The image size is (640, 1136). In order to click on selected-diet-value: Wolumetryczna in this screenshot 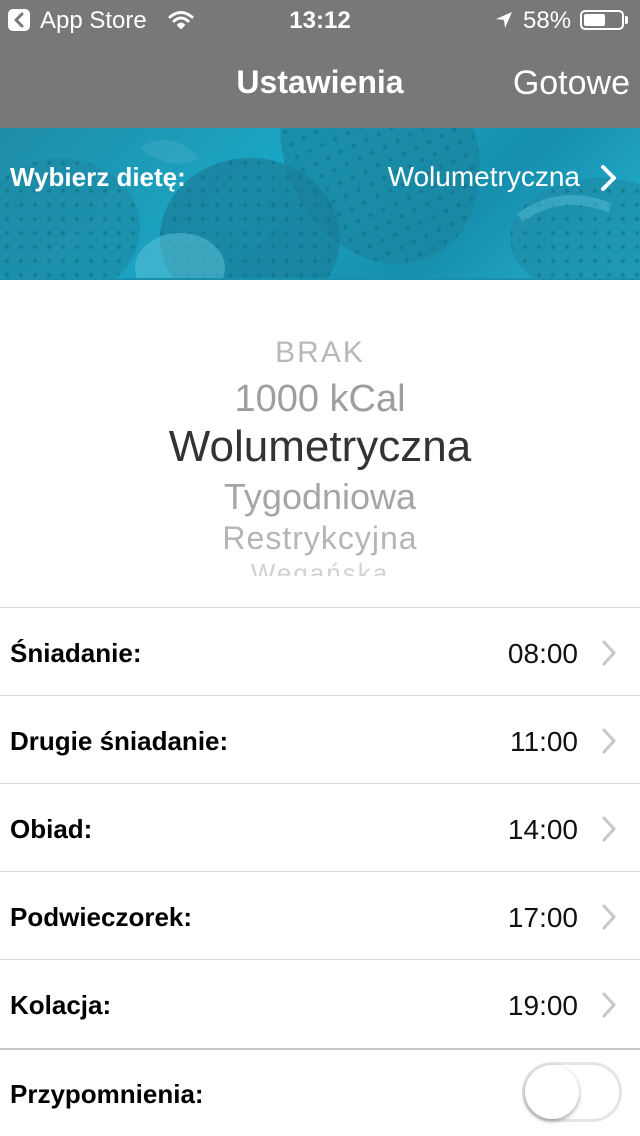, I will do `click(484, 177)`.